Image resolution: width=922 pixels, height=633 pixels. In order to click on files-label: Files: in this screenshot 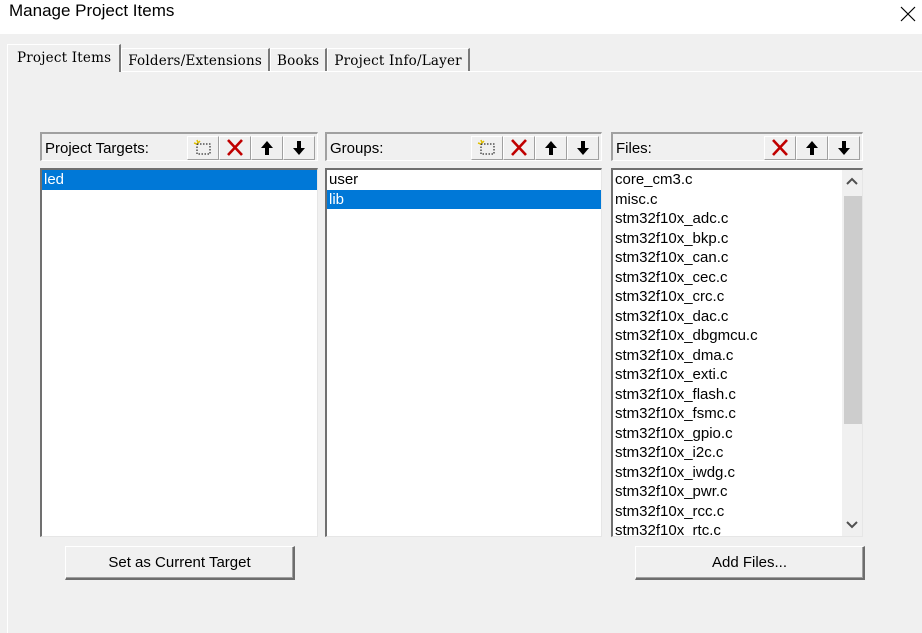, I will do `click(634, 148)`.